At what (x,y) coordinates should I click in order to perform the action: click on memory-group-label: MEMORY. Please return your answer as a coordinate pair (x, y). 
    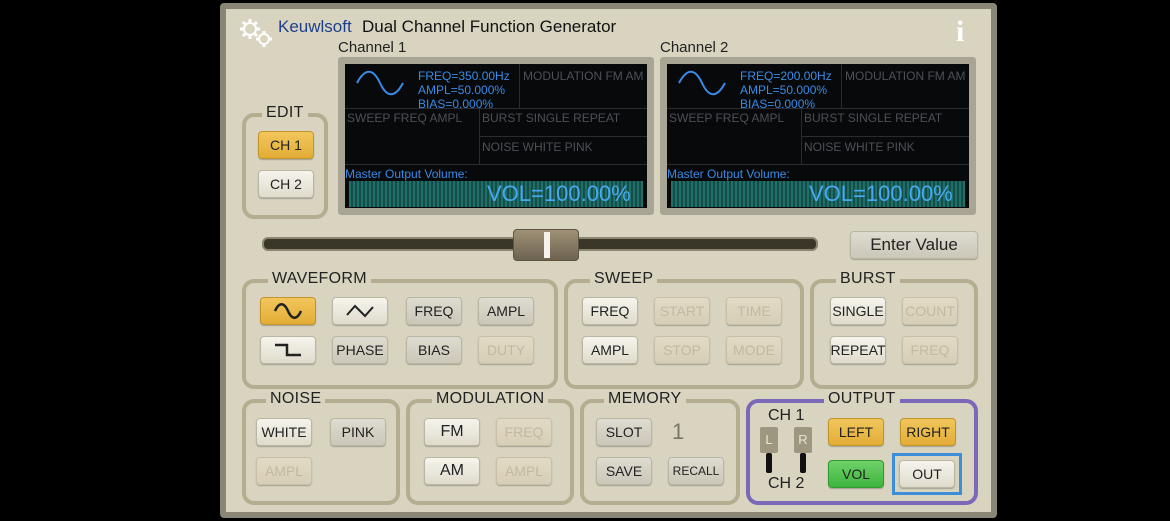
    Looking at the image, I should click on (645, 399).